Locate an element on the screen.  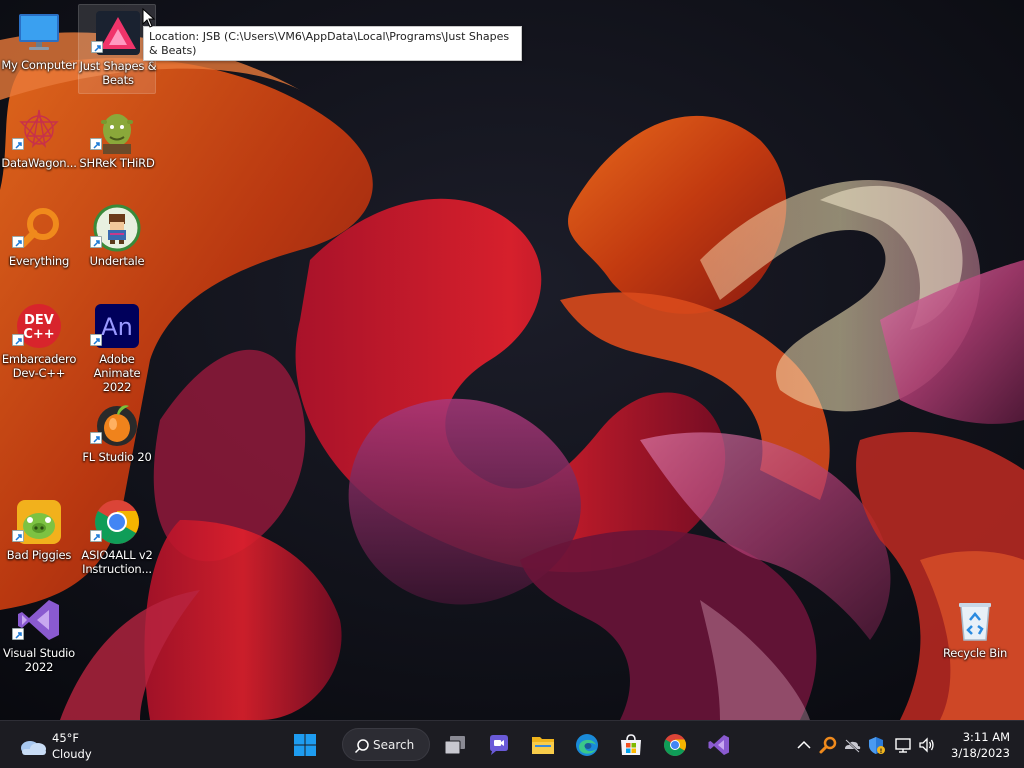
recycle-bin-icon is located at coordinates (975, 622).